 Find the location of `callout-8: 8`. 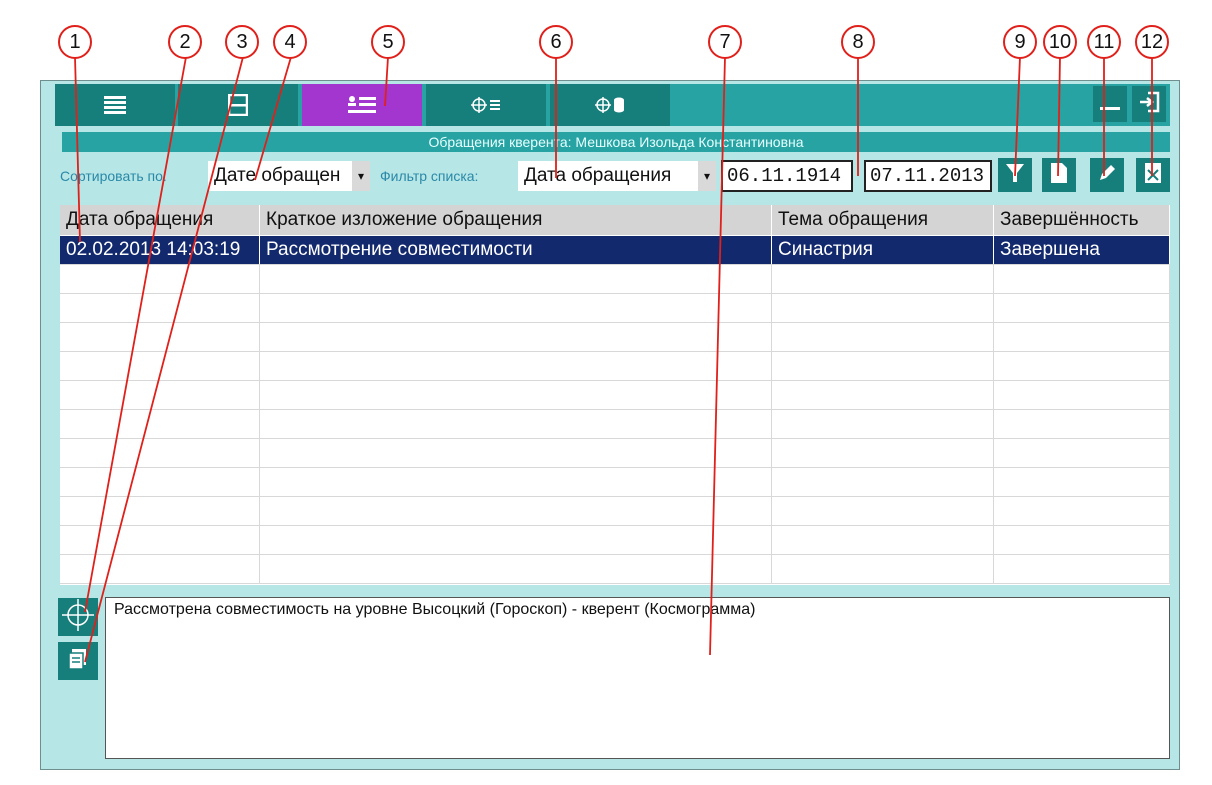

callout-8: 8 is located at coordinates (858, 42).